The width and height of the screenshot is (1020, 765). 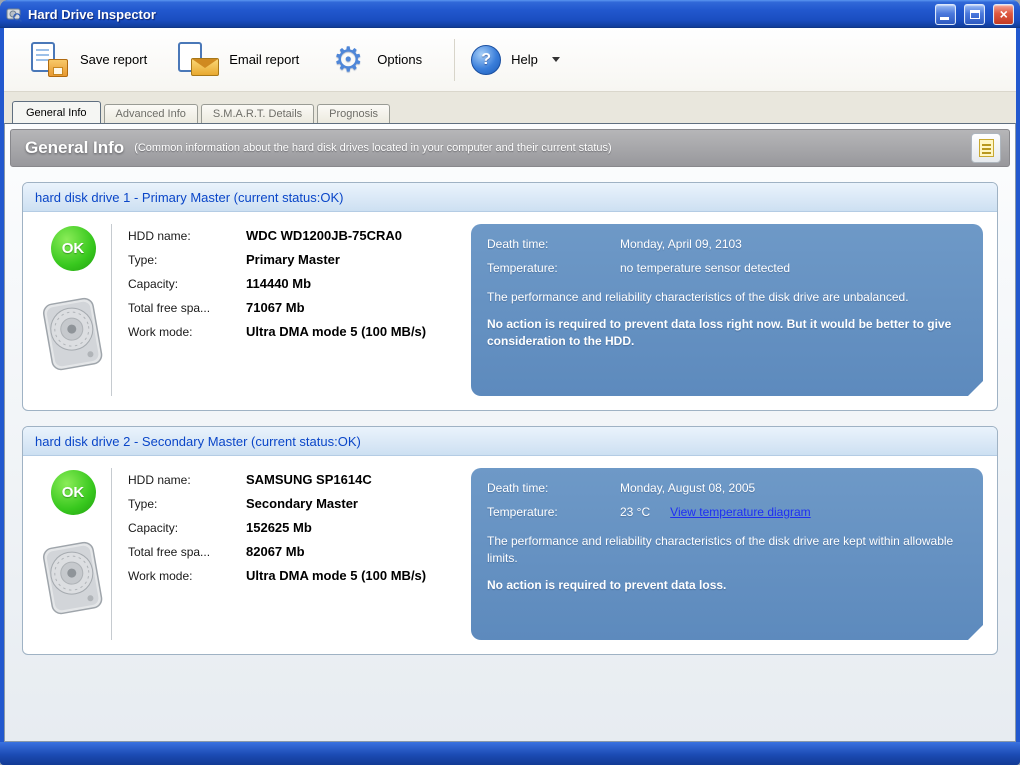 What do you see at coordinates (14, 15) in the screenshot?
I see `app-icon` at bounding box center [14, 15].